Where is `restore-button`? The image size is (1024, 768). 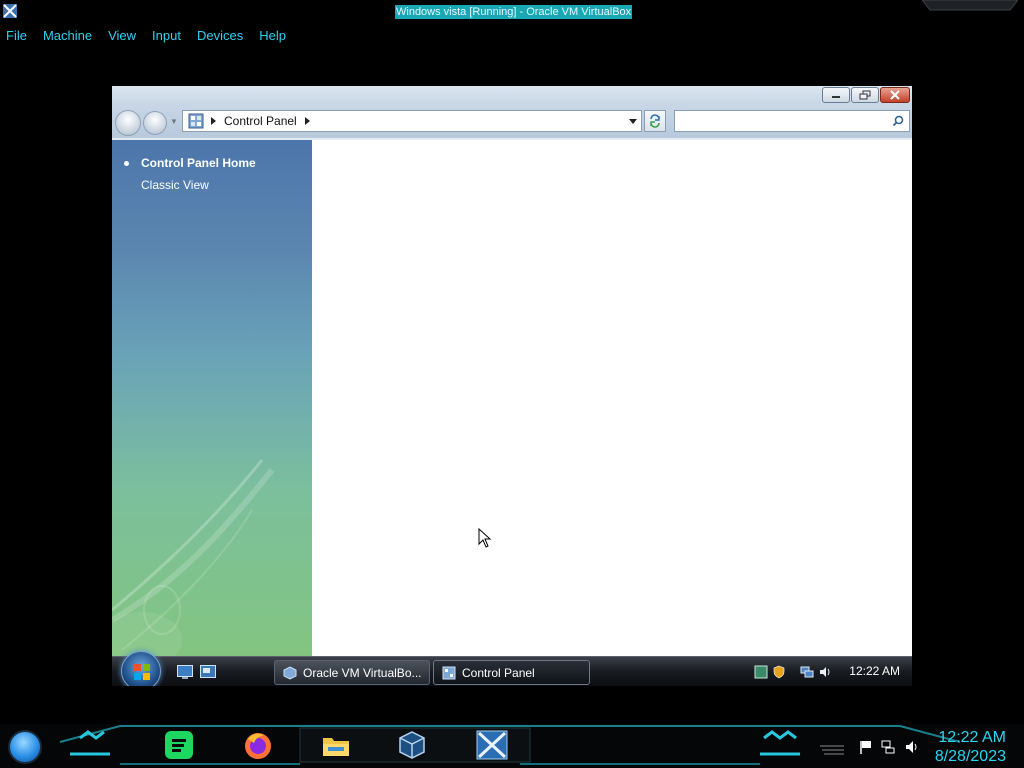
restore-button is located at coordinates (865, 95).